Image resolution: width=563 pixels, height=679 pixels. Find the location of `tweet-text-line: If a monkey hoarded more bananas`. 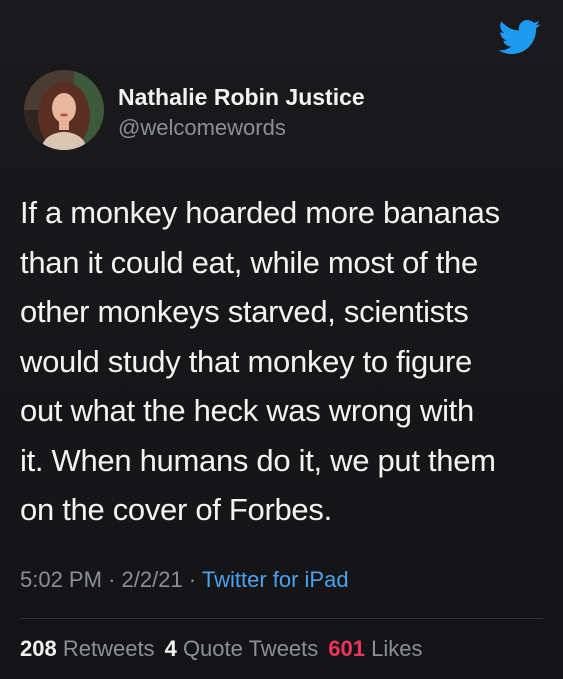

tweet-text-line: If a monkey hoarded more bananas is located at coordinates (260, 212).